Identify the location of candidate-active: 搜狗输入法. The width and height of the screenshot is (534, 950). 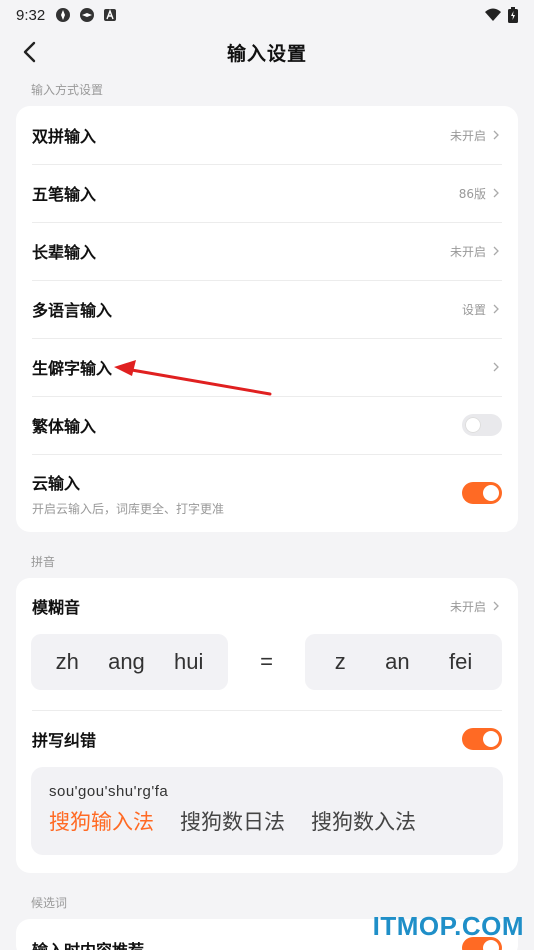
(101, 822).